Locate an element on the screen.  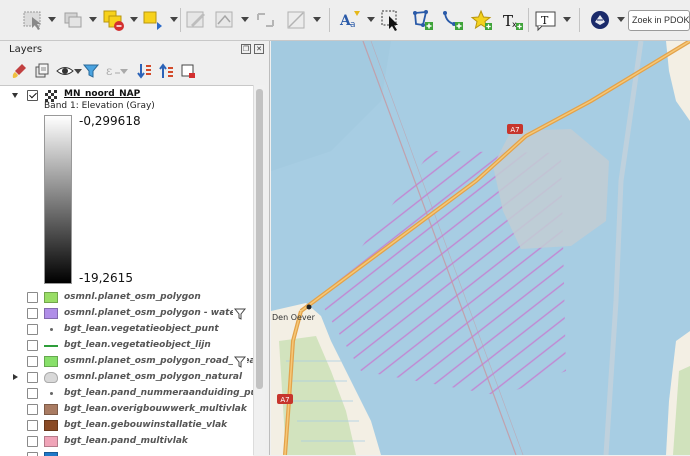
layer-name-label: bgt_lean.vegetatieobject_lijn is located at coordinates (137, 345).